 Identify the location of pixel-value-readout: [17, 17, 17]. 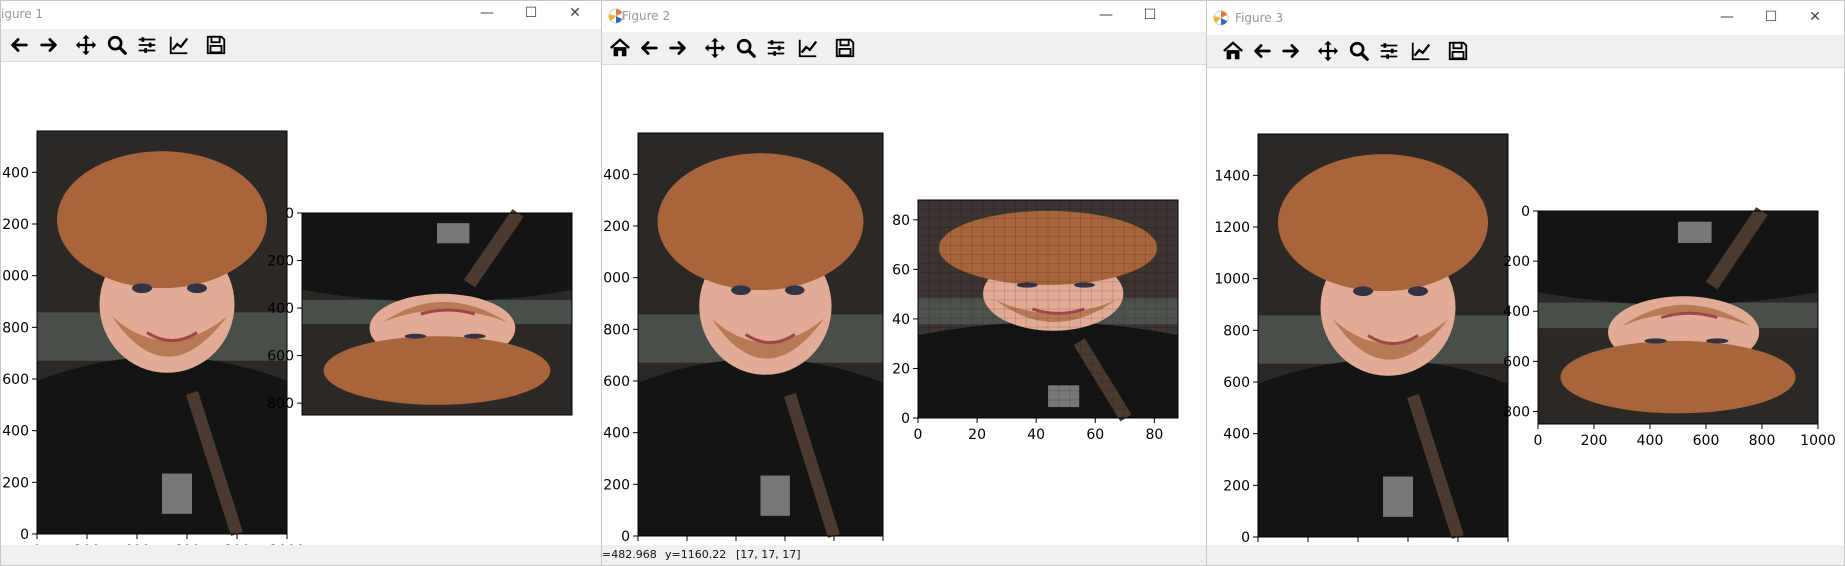
(768, 554).